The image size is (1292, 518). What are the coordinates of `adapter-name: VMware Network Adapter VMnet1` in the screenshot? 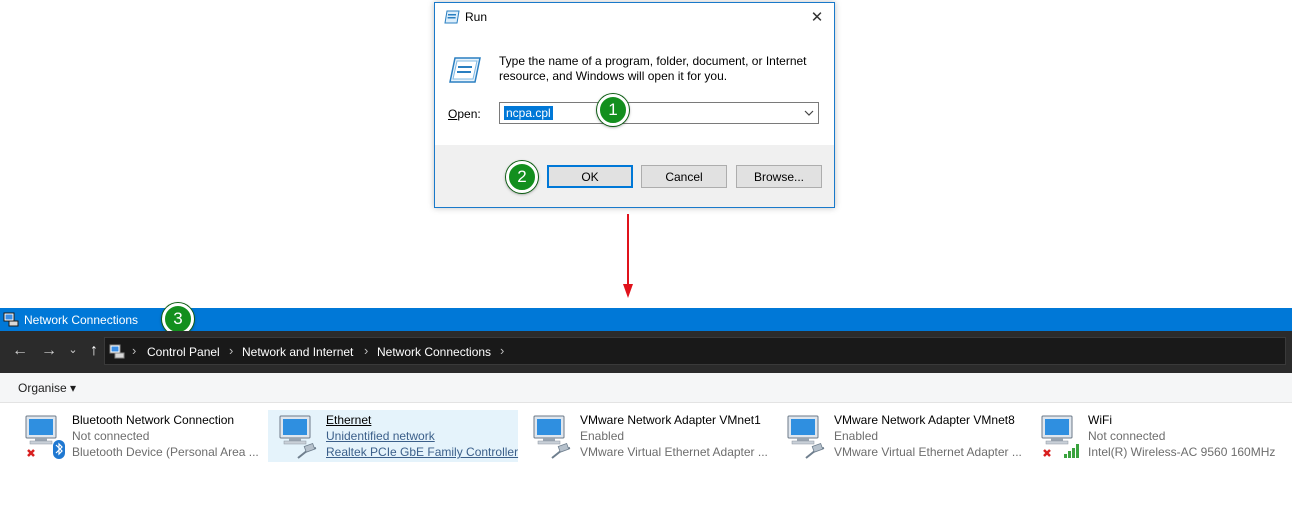 It's located at (670, 420).